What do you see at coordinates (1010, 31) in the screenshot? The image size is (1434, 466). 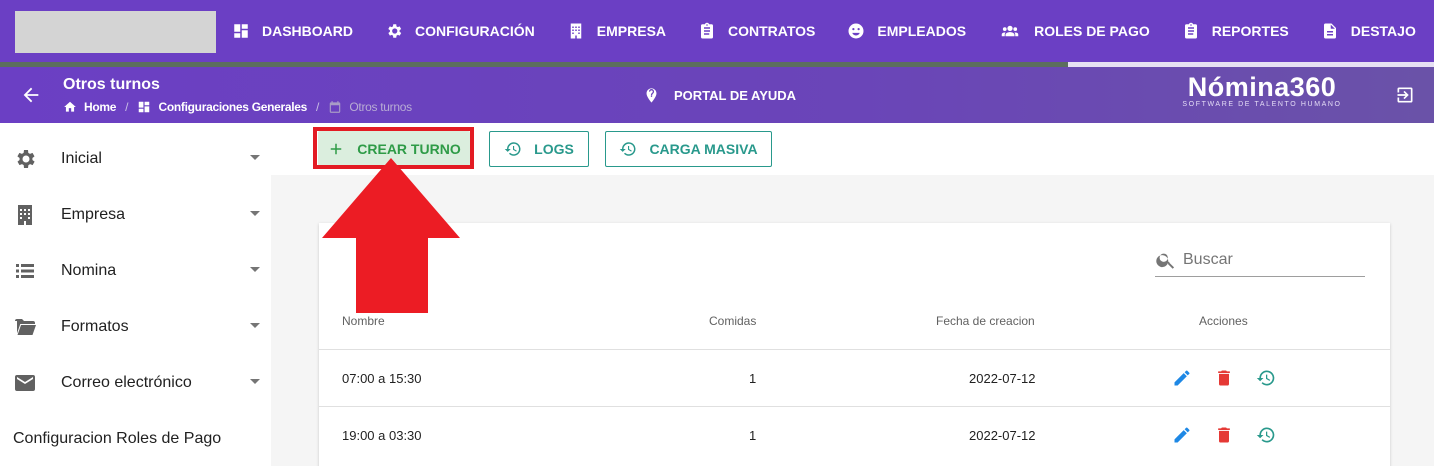 I see `people-icon` at bounding box center [1010, 31].